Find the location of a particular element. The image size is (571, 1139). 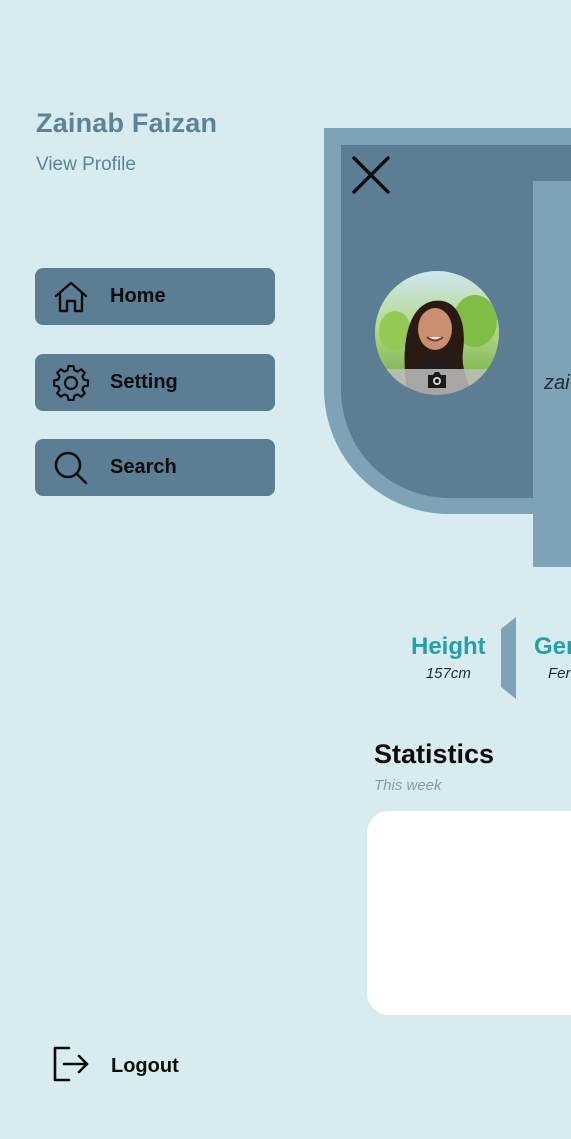

stat-divider is located at coordinates (508, 658).